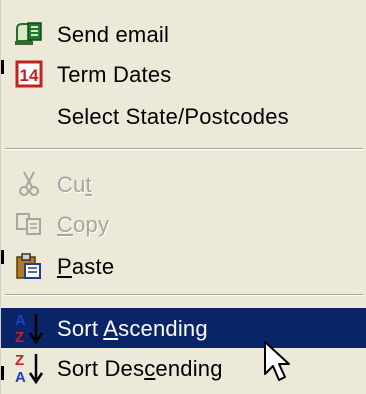 The width and height of the screenshot is (366, 394). What do you see at coordinates (183, 184) in the screenshot?
I see `menu-item-cut: Cut` at bounding box center [183, 184].